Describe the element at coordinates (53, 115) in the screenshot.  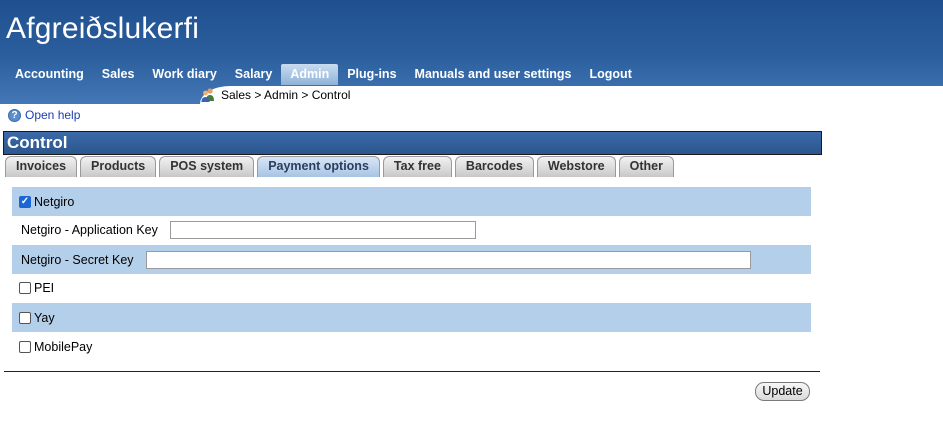
I see `open-help-label: Open help` at that location.